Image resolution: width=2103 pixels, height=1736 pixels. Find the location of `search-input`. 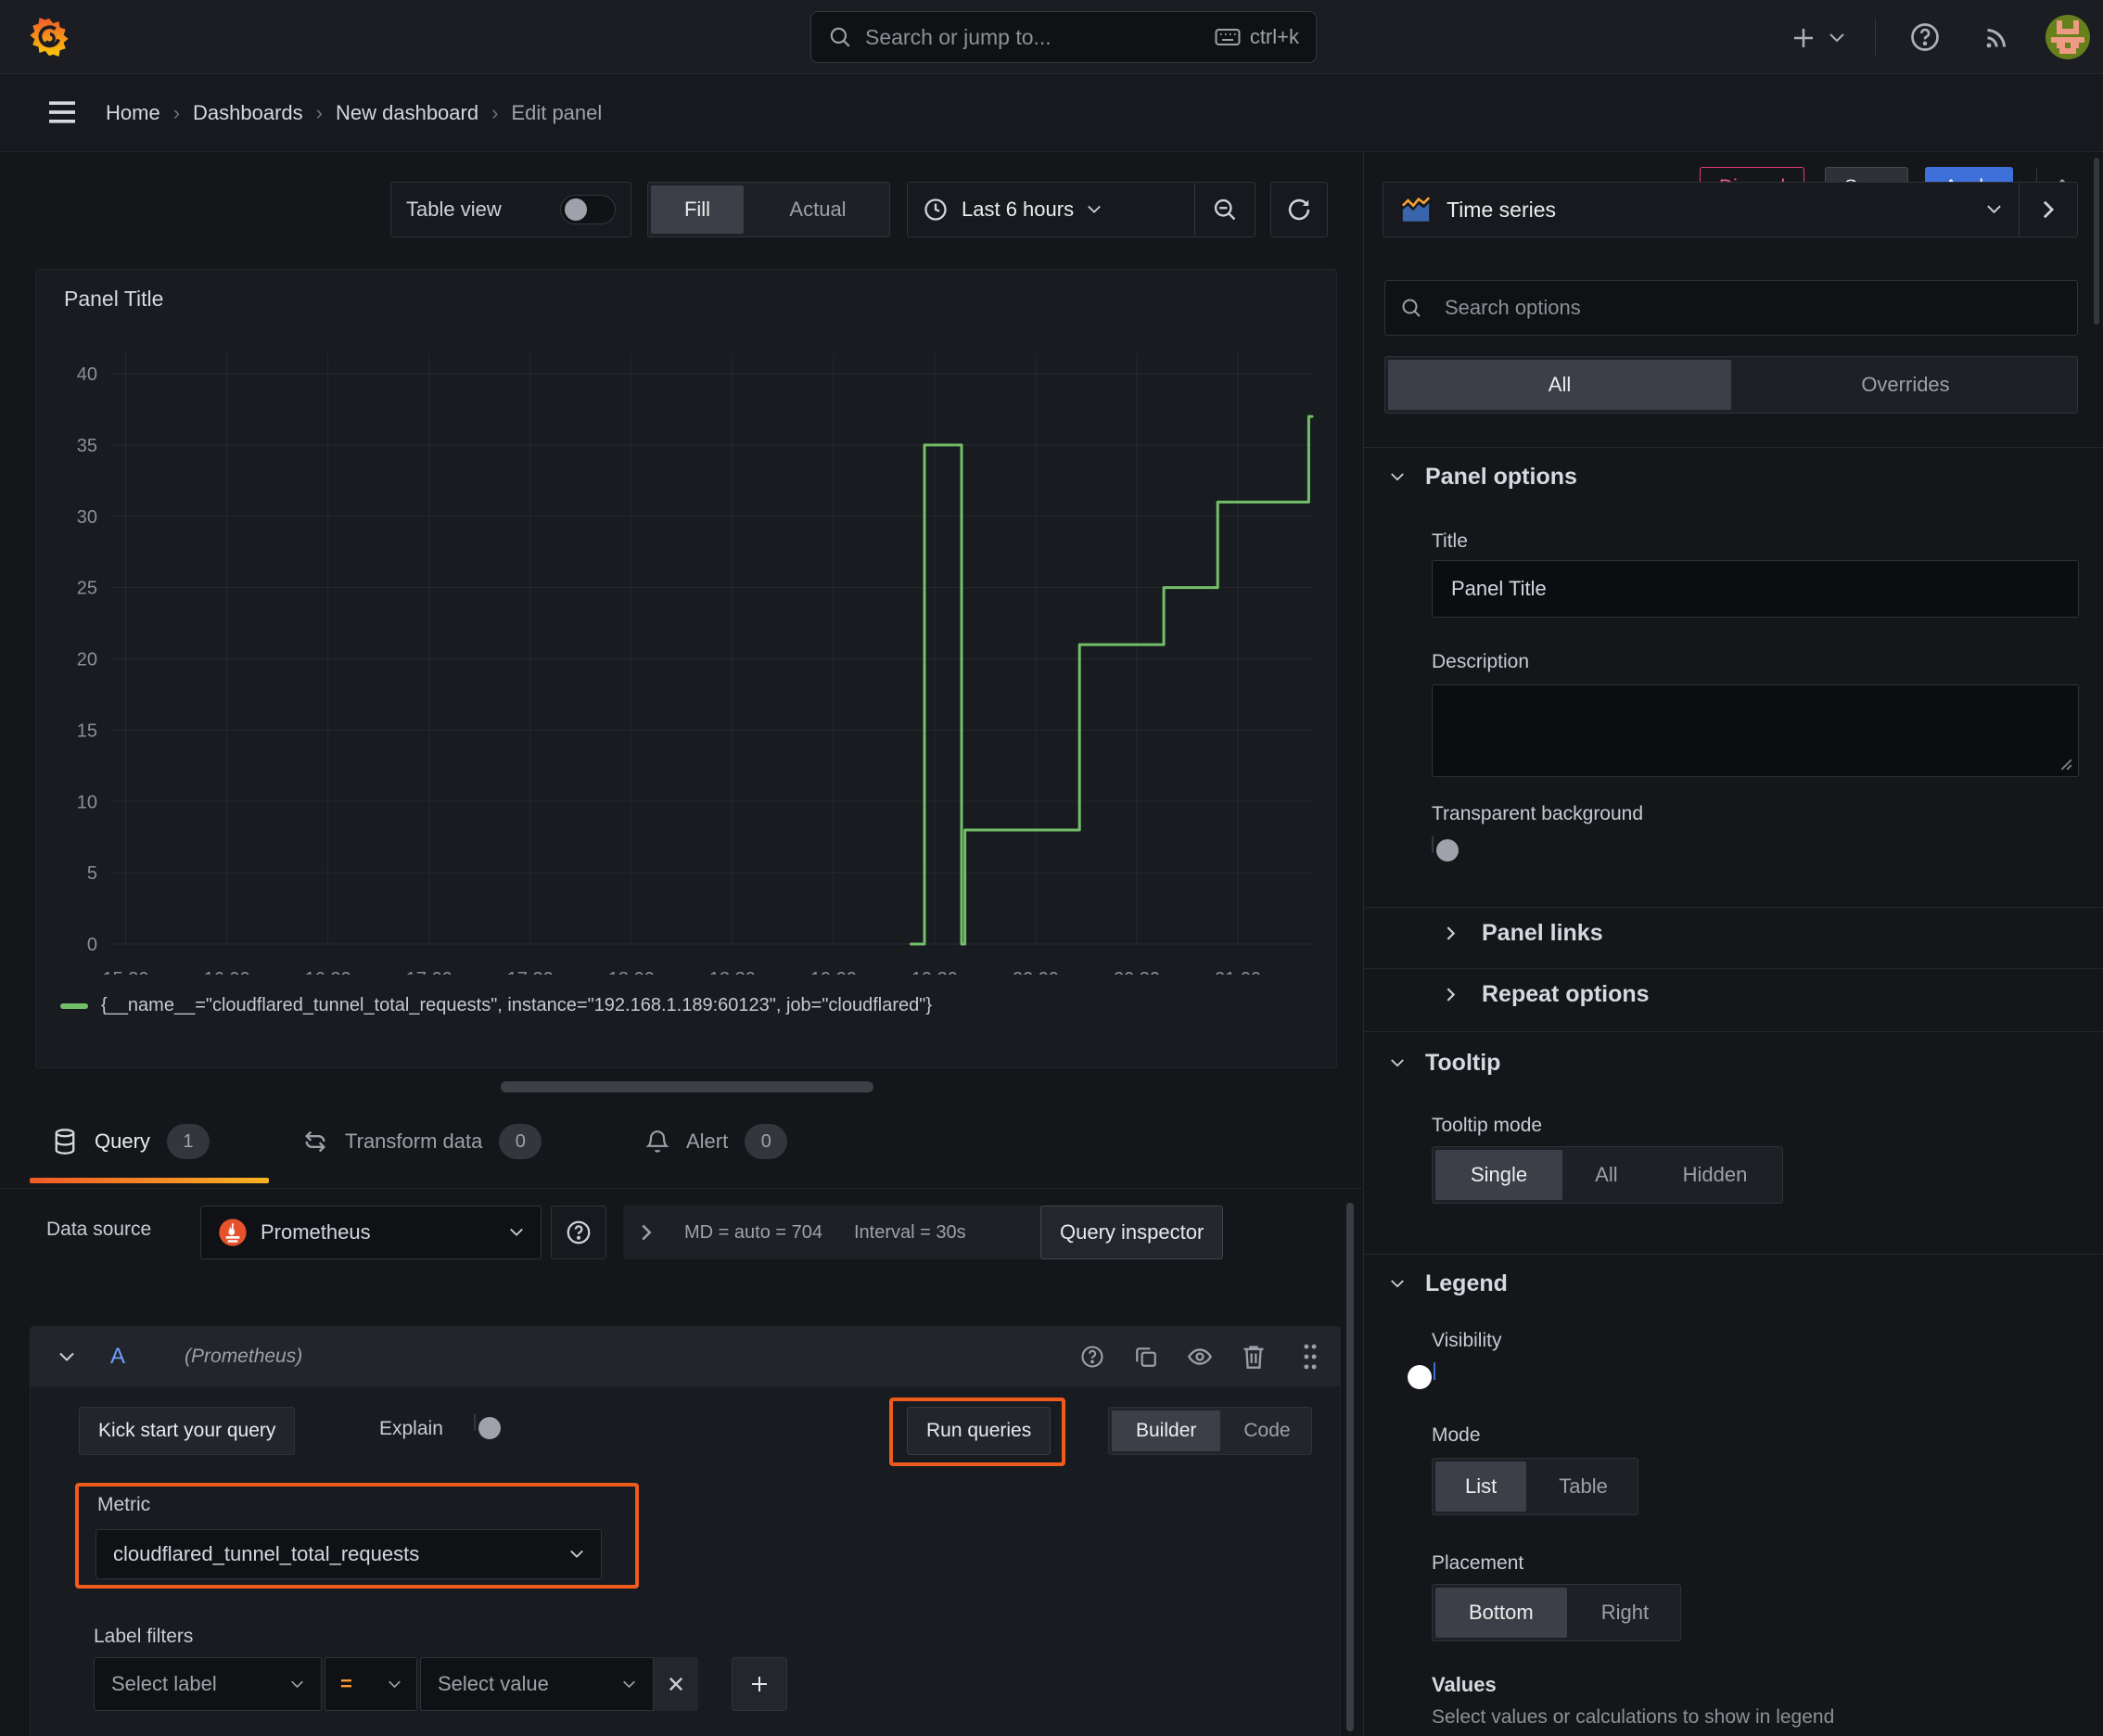

search-input is located at coordinates (1033, 37).